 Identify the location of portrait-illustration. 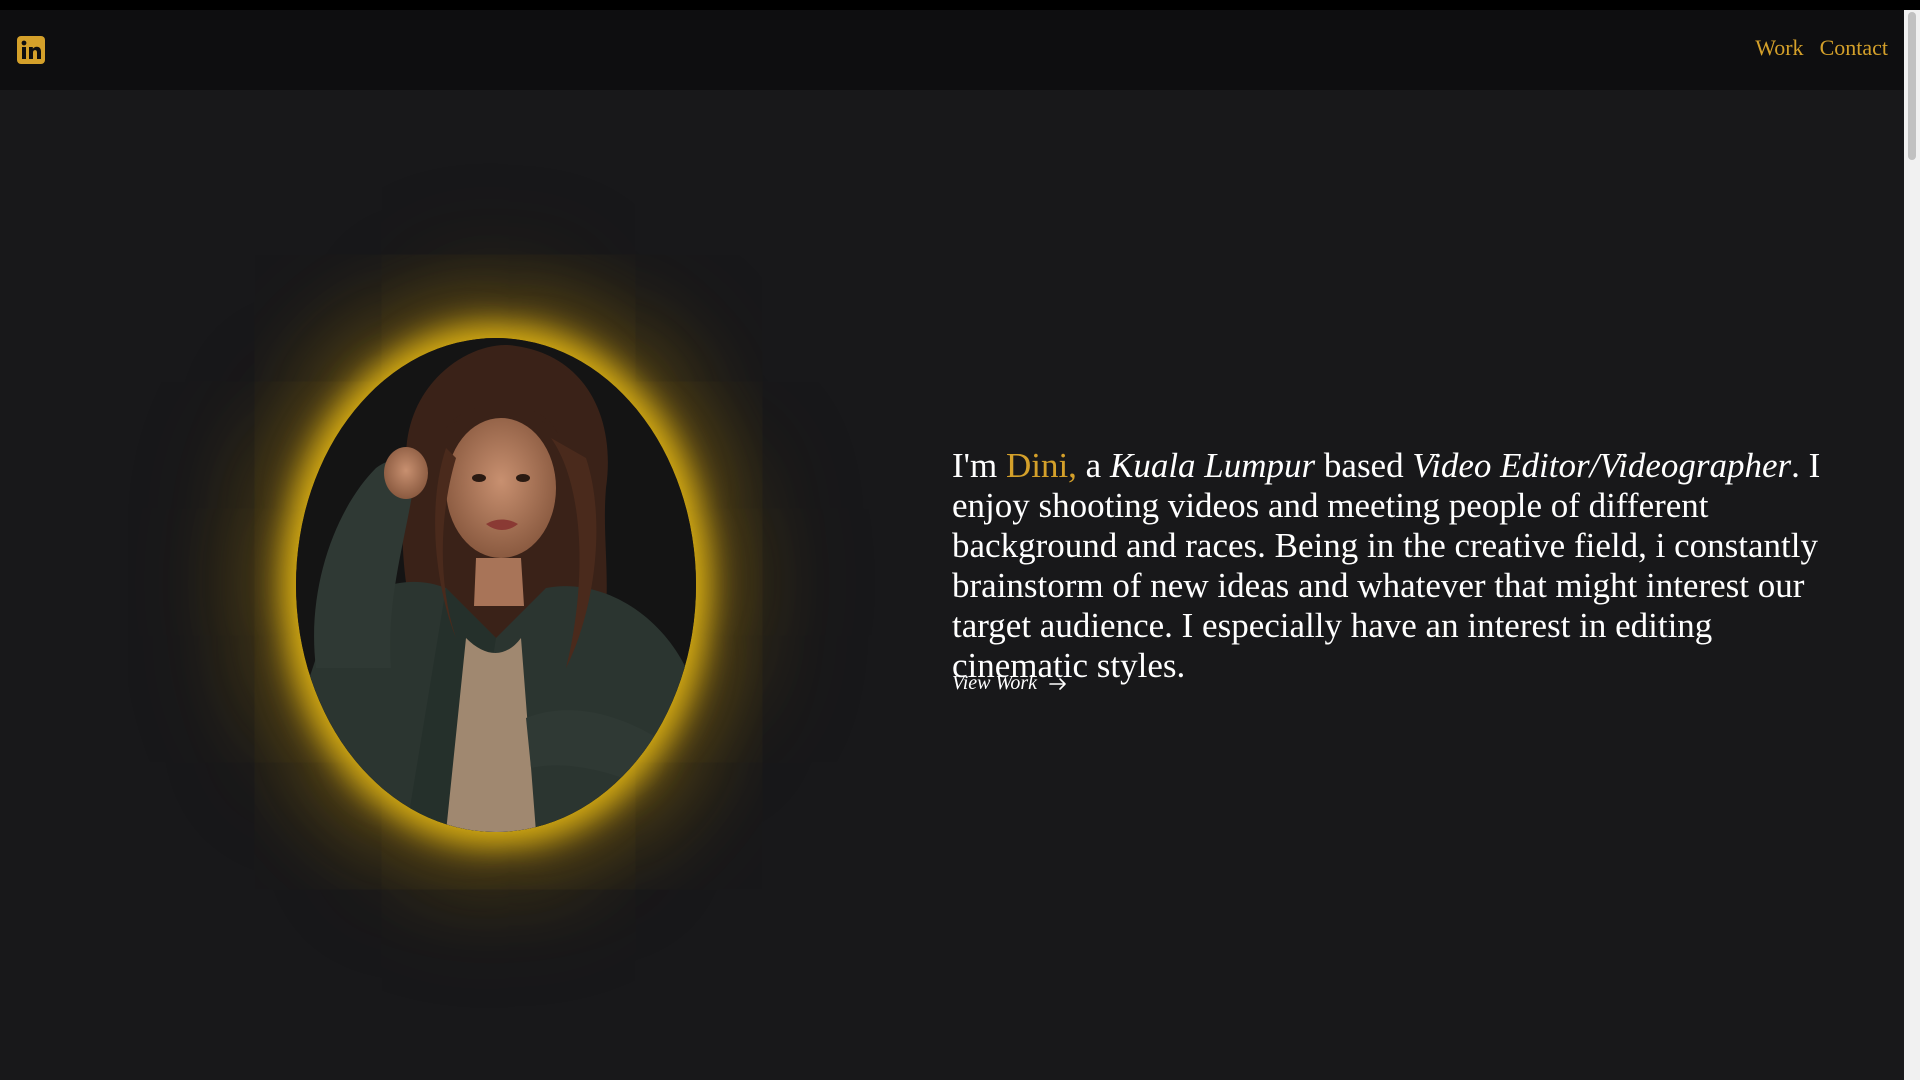
(496, 585).